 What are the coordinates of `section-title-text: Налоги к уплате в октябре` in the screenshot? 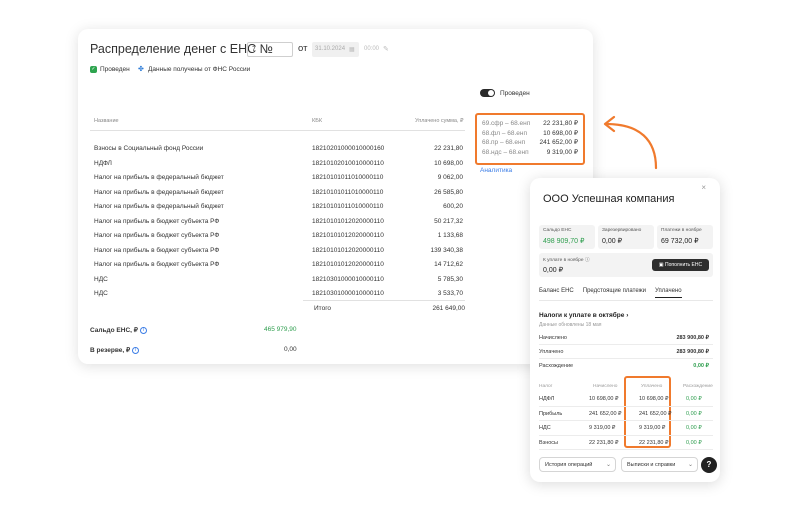 It's located at (582, 315).